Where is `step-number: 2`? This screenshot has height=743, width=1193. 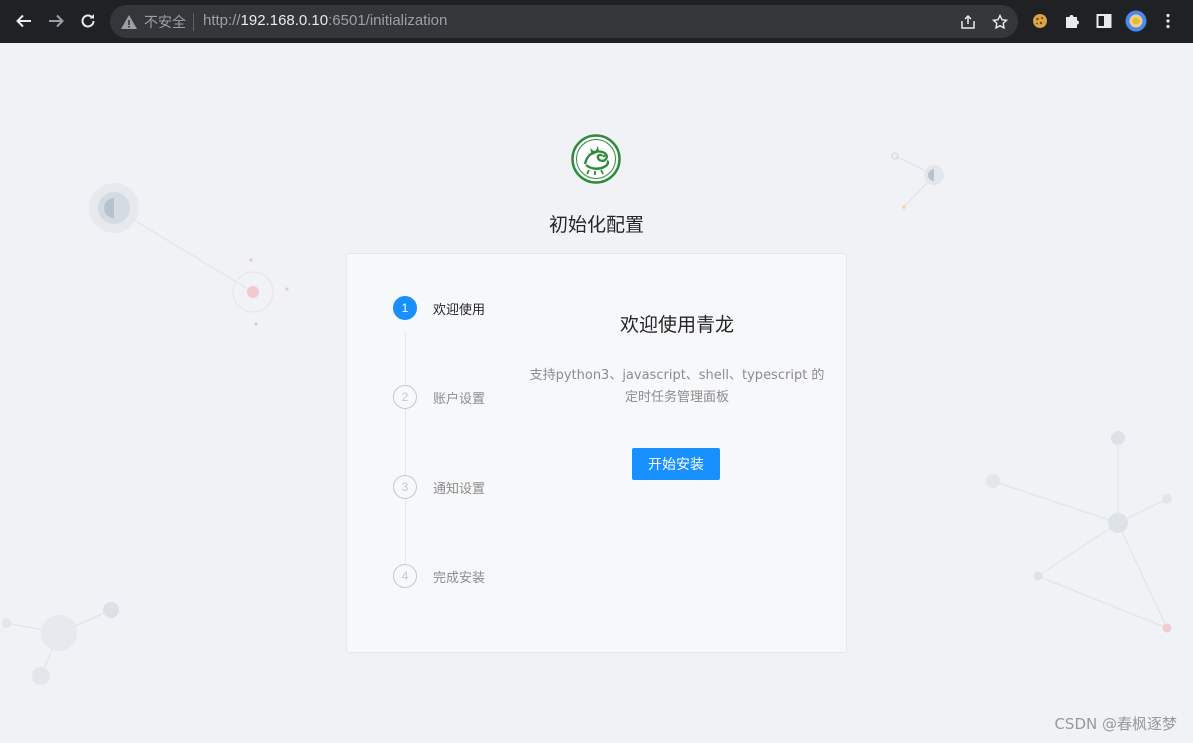 step-number: 2 is located at coordinates (405, 397).